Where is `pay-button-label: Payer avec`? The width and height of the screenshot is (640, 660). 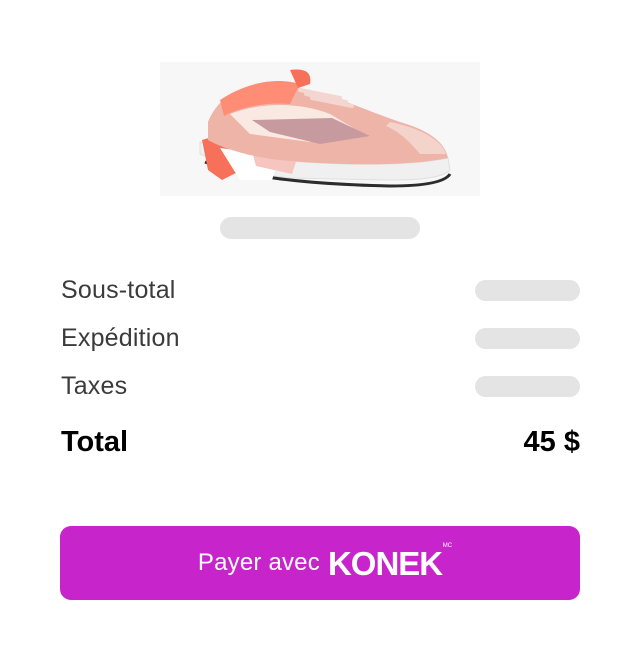
pay-button-label: Payer avec is located at coordinates (258, 562).